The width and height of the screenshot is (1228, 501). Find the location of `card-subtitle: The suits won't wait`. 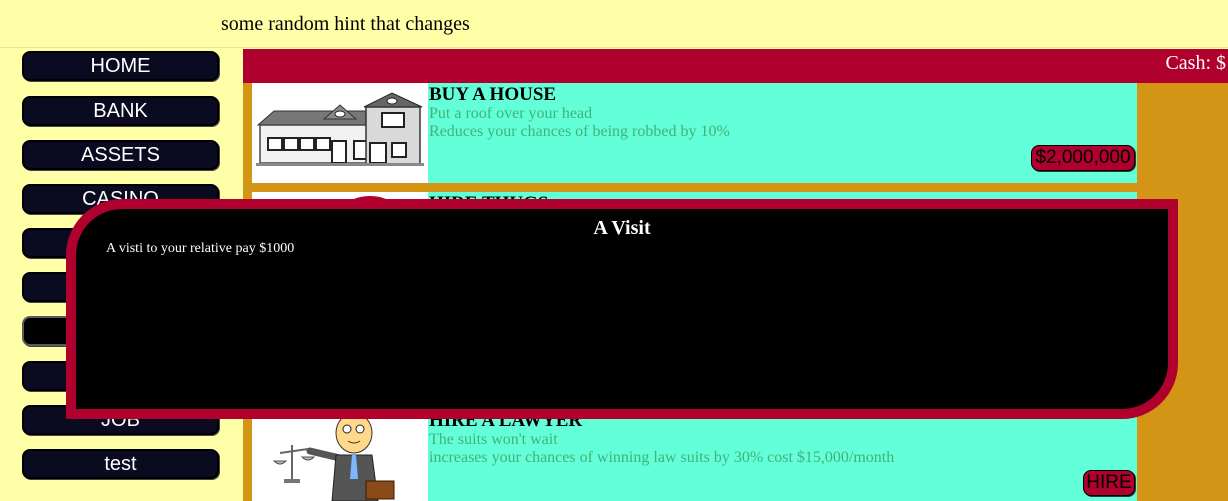

card-subtitle: The suits won't wait is located at coordinates (493, 439).